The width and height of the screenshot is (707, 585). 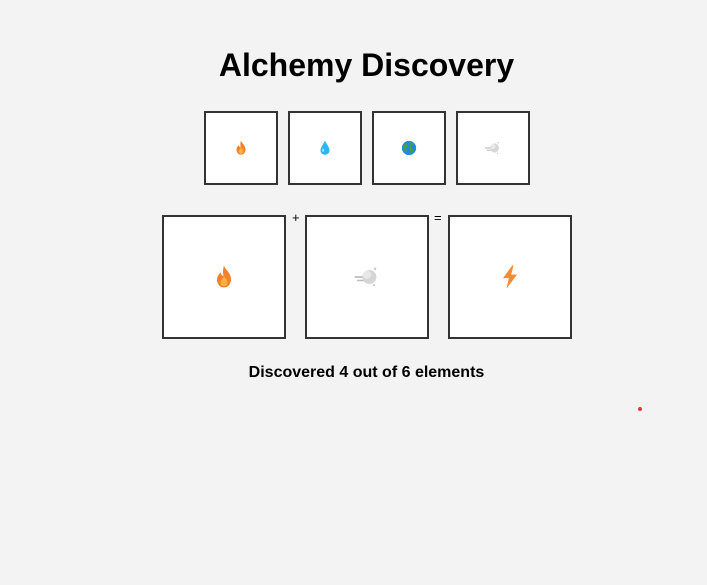 I want to click on plus-operator: +, so click(x=296, y=217).